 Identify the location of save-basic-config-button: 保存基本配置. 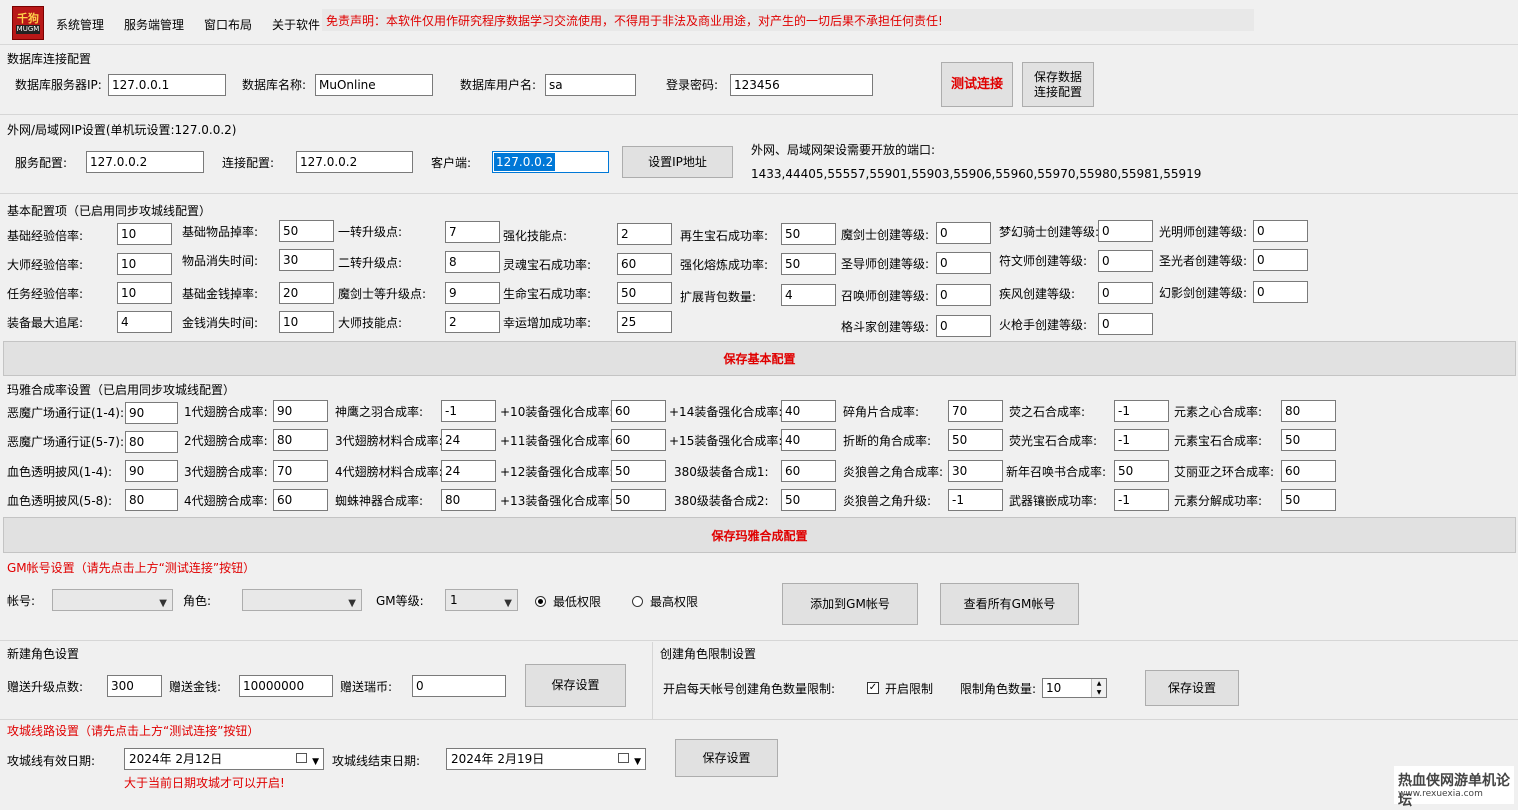
(759, 358).